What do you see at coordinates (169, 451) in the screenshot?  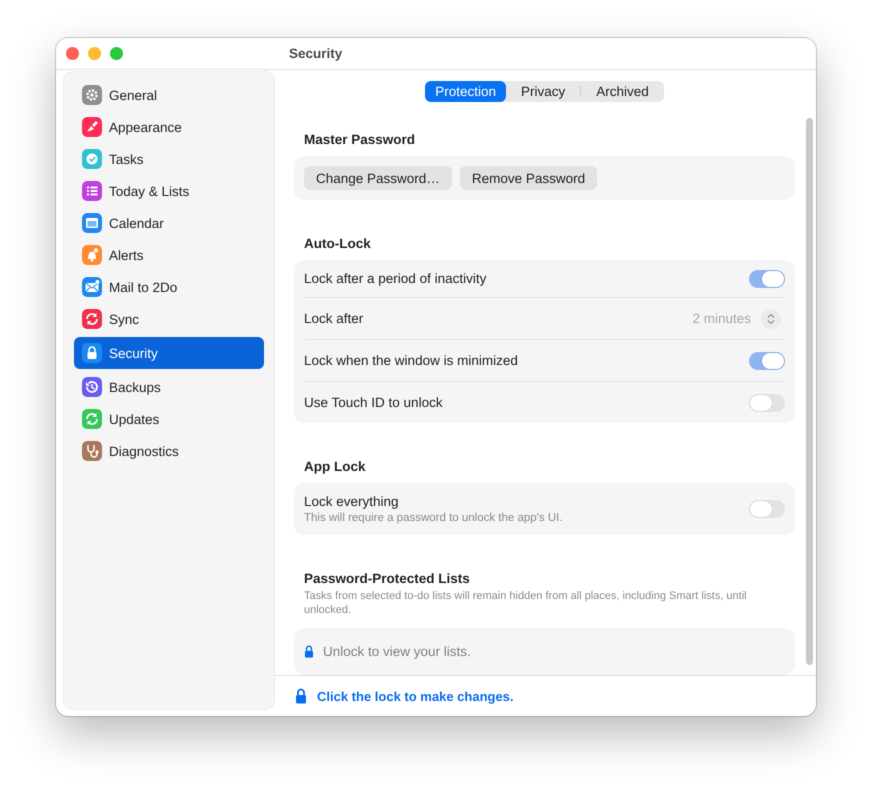 I see `sidebar-item: Diagnostics` at bounding box center [169, 451].